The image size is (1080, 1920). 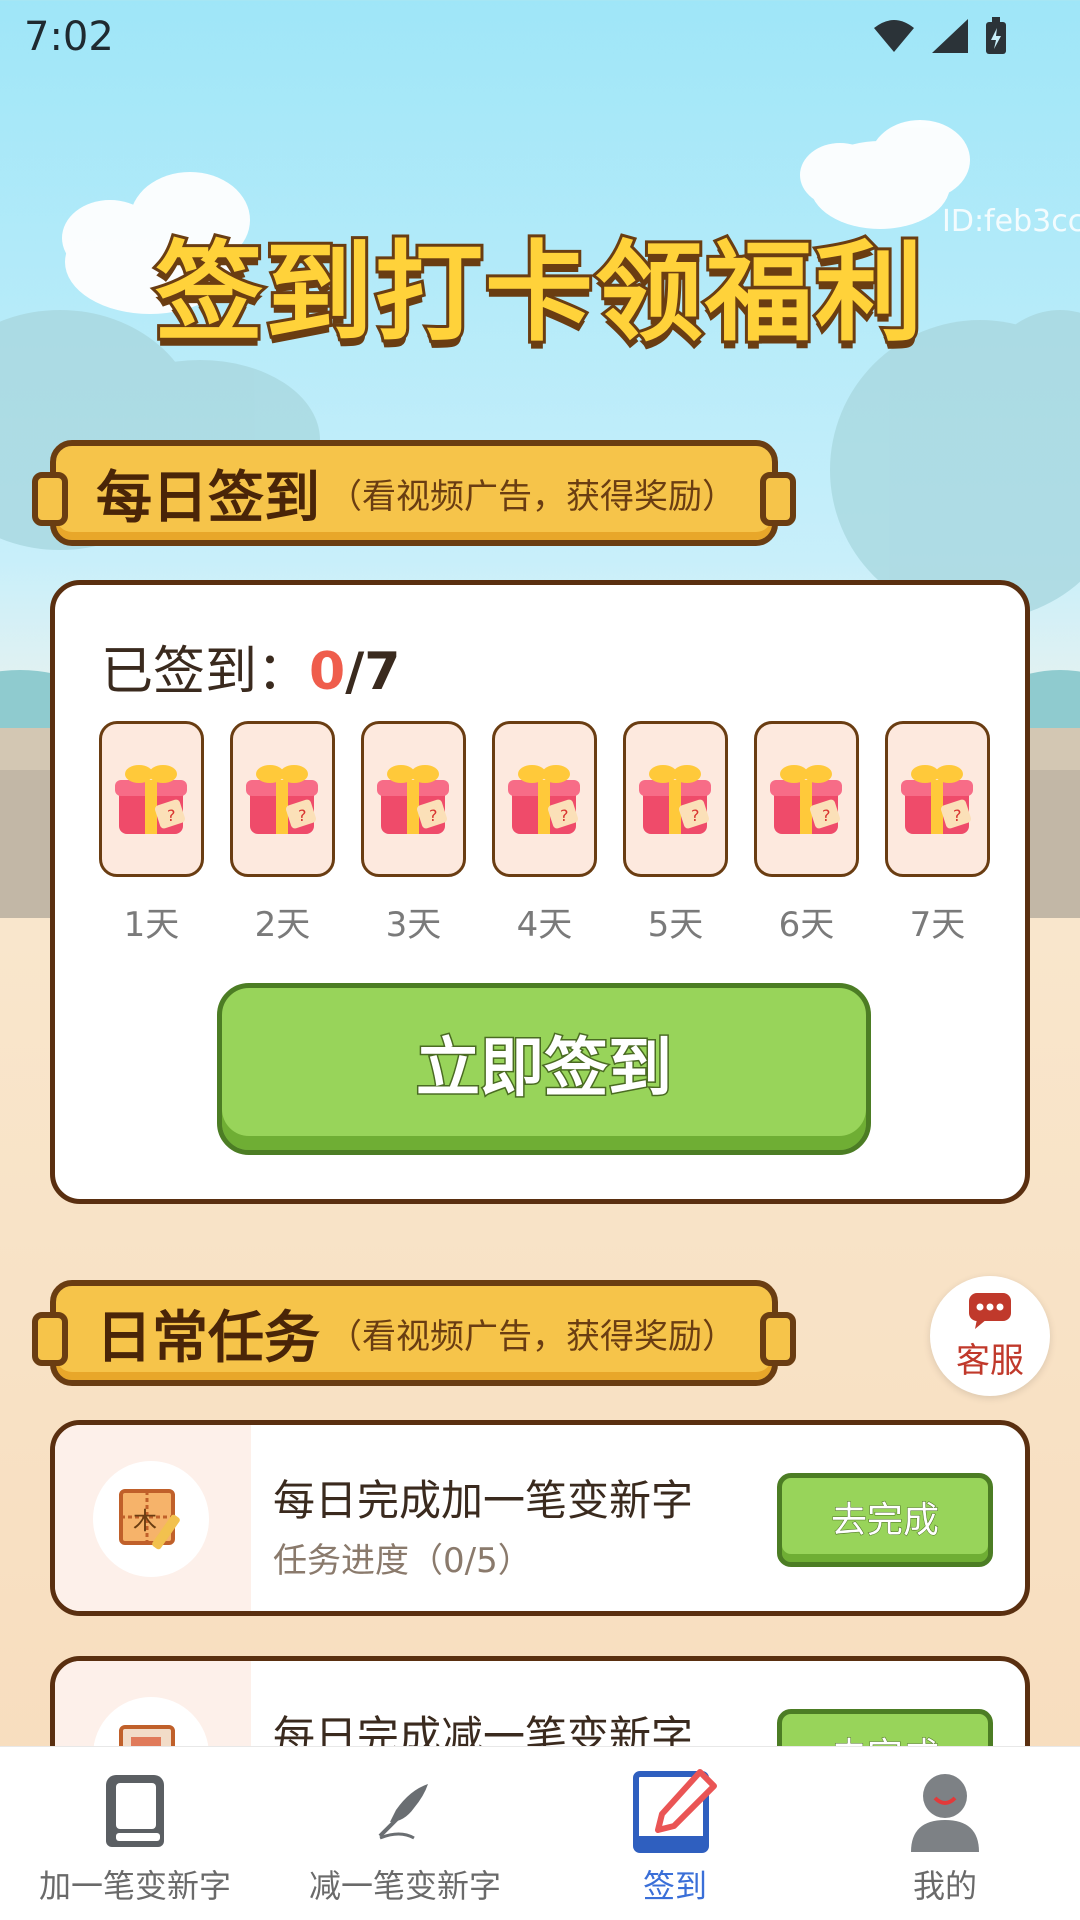 I want to click on nav-label: 减一笔变新字, so click(x=404, y=1886).